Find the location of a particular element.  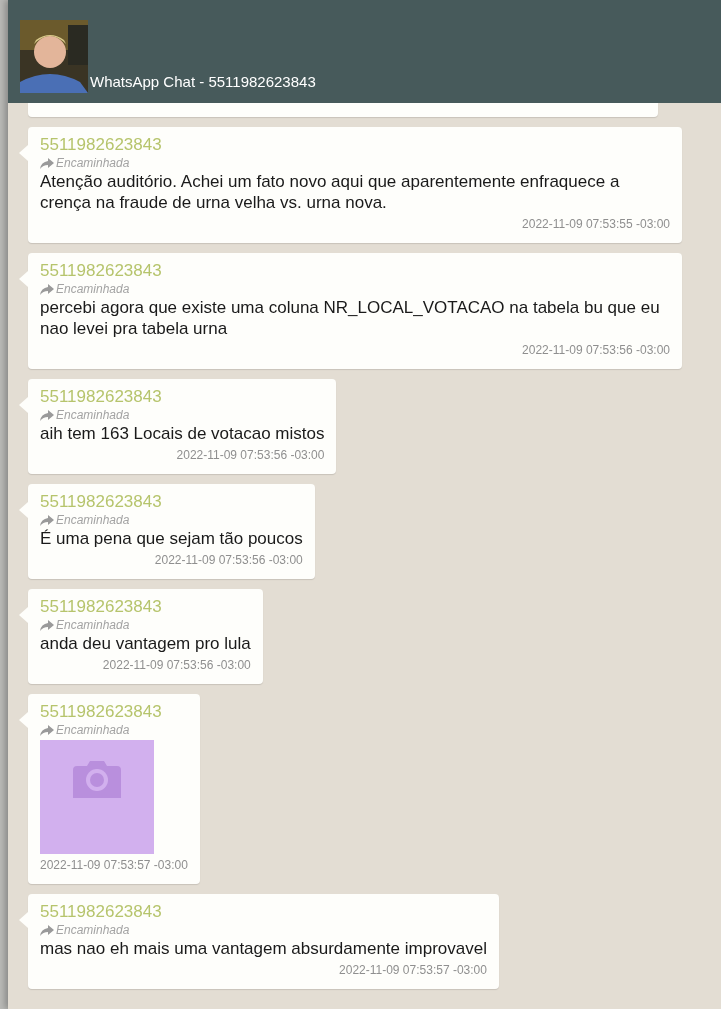

window-title: WhatsApp Chat - 5511982623843 is located at coordinates (203, 82).